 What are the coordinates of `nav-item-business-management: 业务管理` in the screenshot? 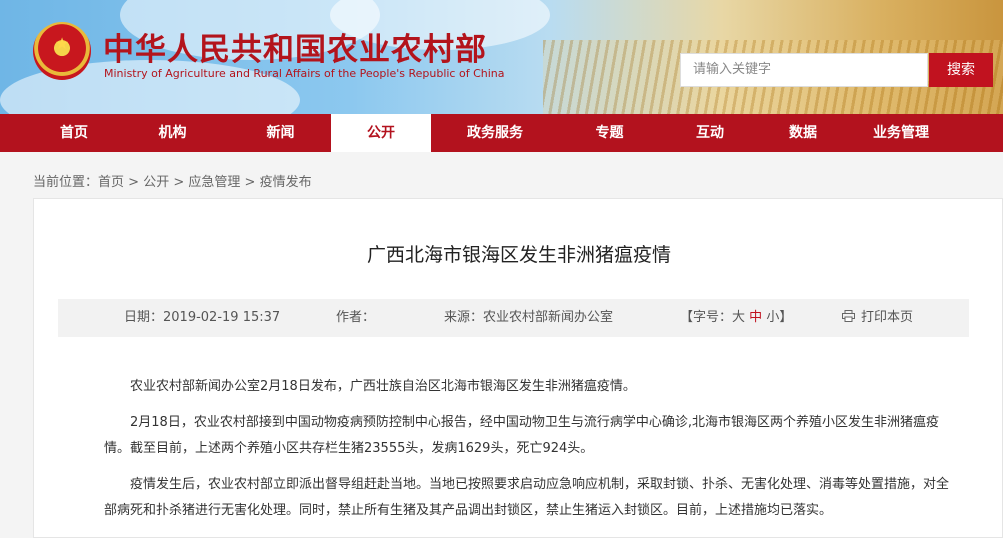 It's located at (901, 133).